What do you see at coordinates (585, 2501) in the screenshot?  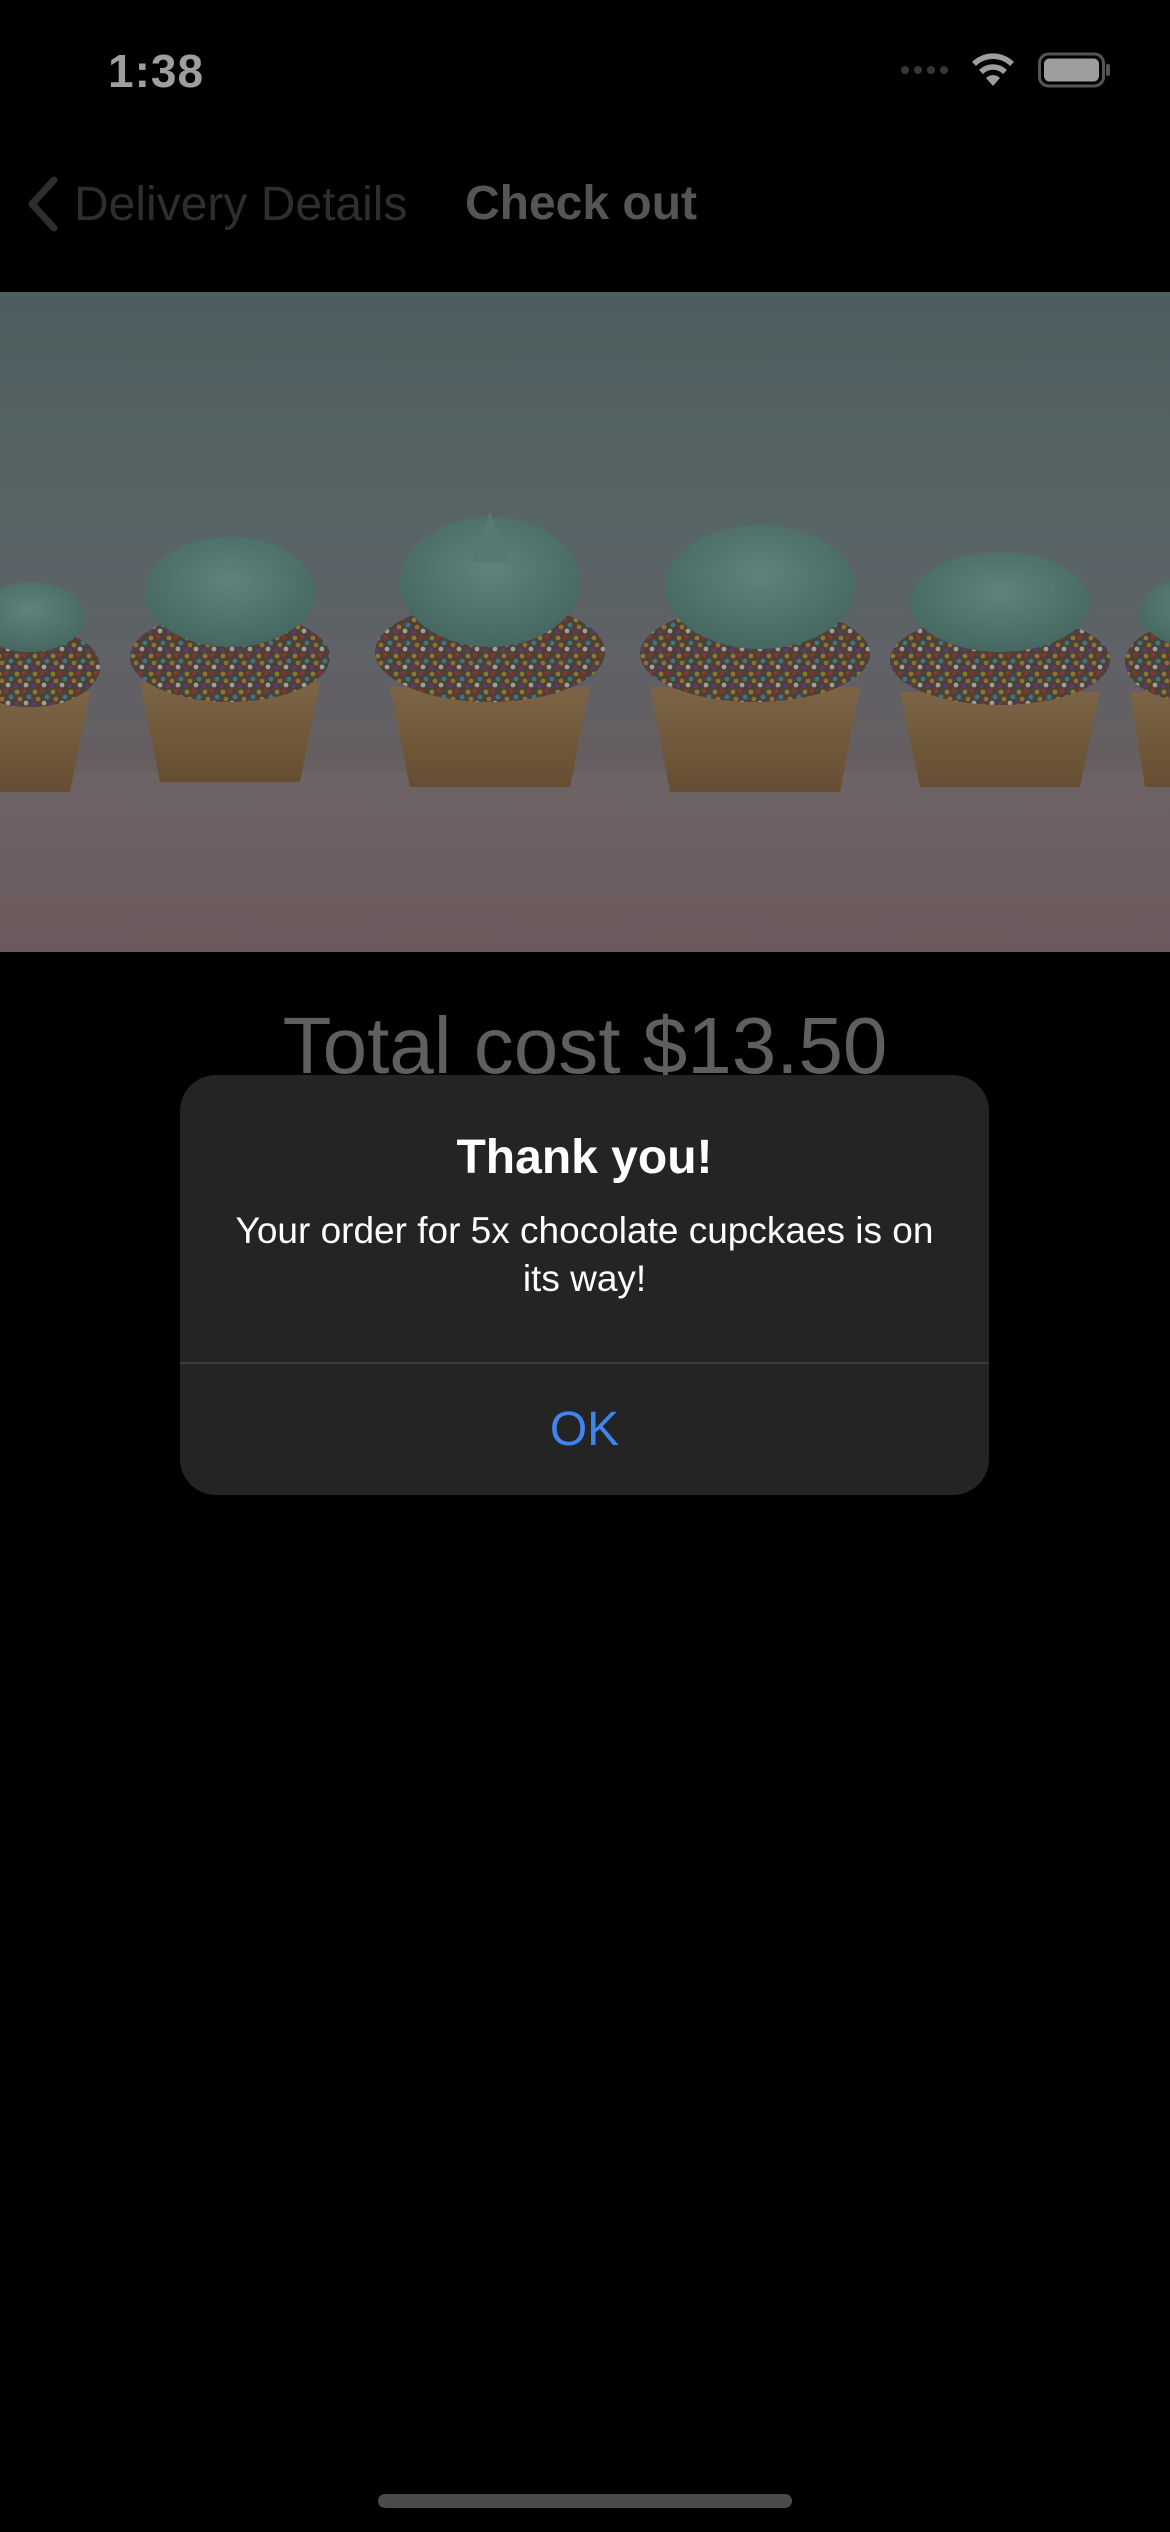 I see `home-indicator` at bounding box center [585, 2501].